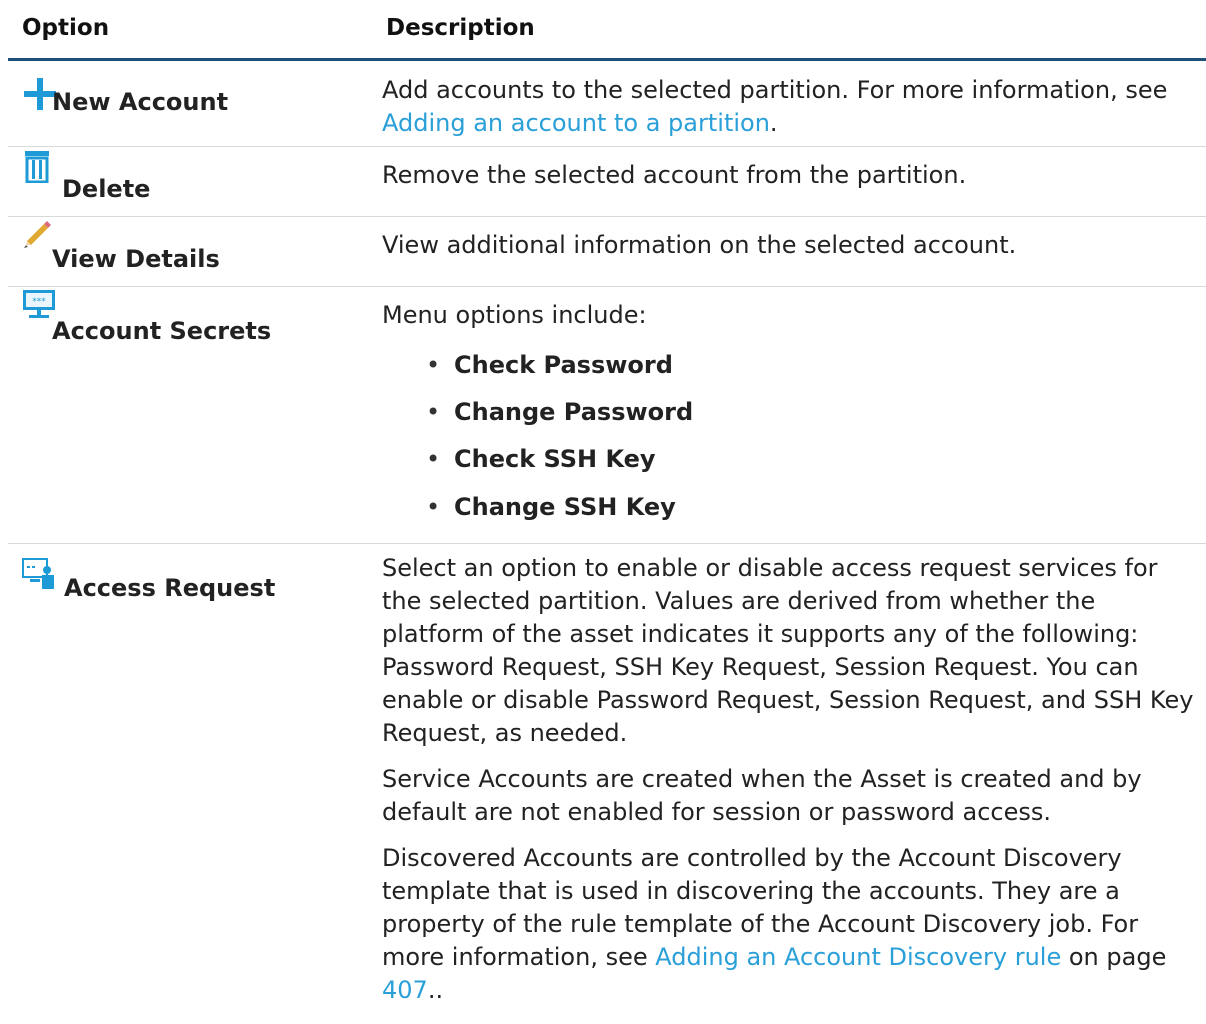 The height and width of the screenshot is (1024, 1206). Describe the element at coordinates (37, 234) in the screenshot. I see `pencil-icon` at that location.